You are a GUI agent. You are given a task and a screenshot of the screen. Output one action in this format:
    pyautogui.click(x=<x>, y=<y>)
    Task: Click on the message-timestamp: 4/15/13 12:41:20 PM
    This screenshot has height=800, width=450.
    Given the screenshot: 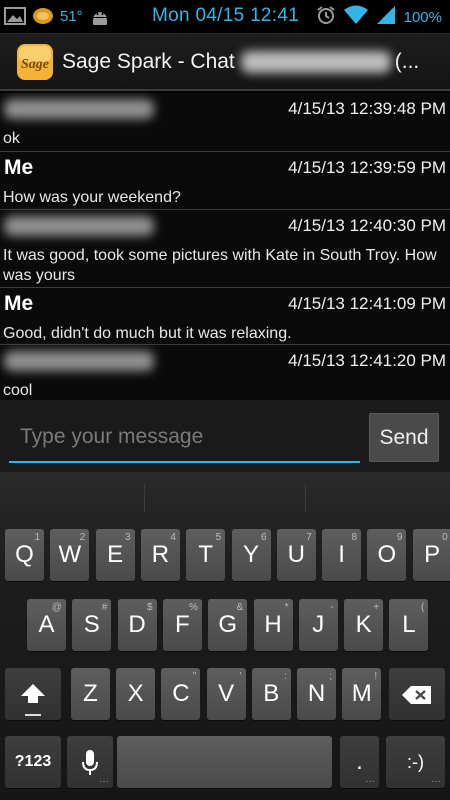 What is the action you would take?
    pyautogui.click(x=367, y=360)
    